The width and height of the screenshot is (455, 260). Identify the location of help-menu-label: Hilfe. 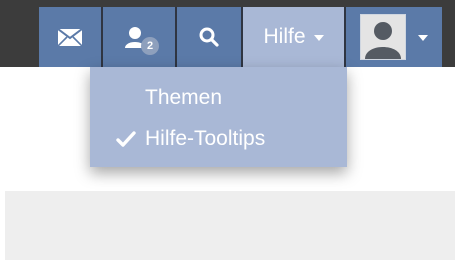
(284, 36).